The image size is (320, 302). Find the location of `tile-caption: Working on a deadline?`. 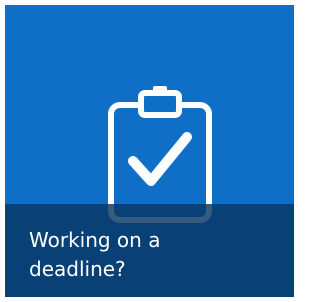

tile-caption: Working on a deadline? is located at coordinates (95, 254).